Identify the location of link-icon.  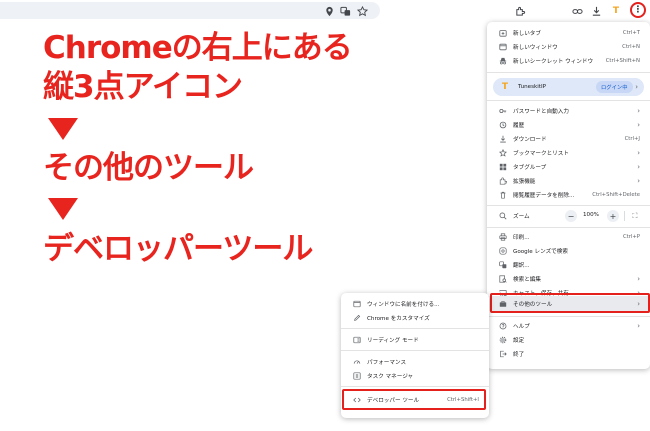
(577, 11).